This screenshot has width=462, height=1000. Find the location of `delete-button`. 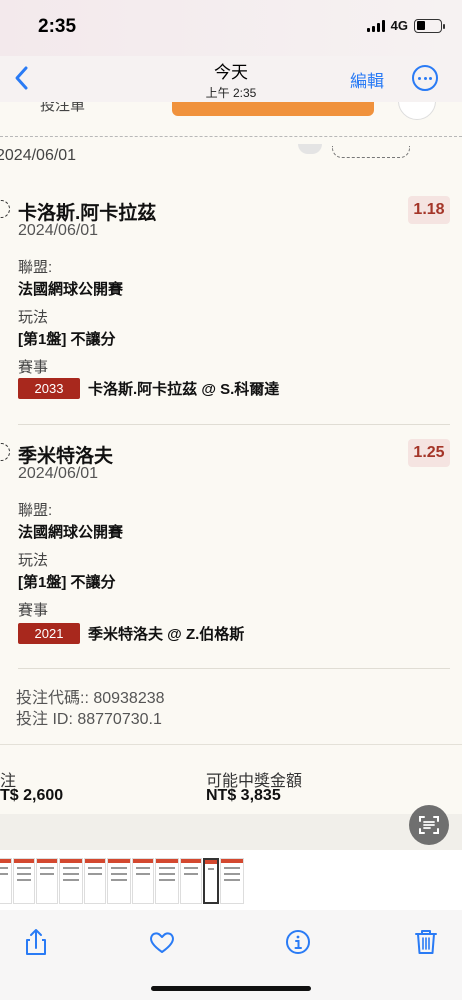

delete-button is located at coordinates (426, 942).